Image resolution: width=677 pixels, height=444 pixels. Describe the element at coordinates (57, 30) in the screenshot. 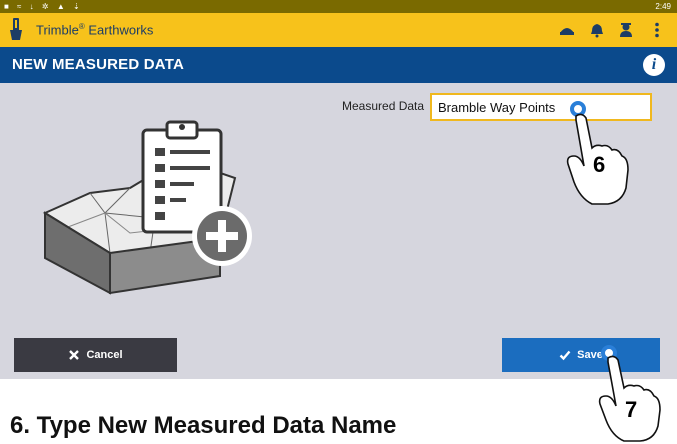

I see `app-name: Trimble` at that location.